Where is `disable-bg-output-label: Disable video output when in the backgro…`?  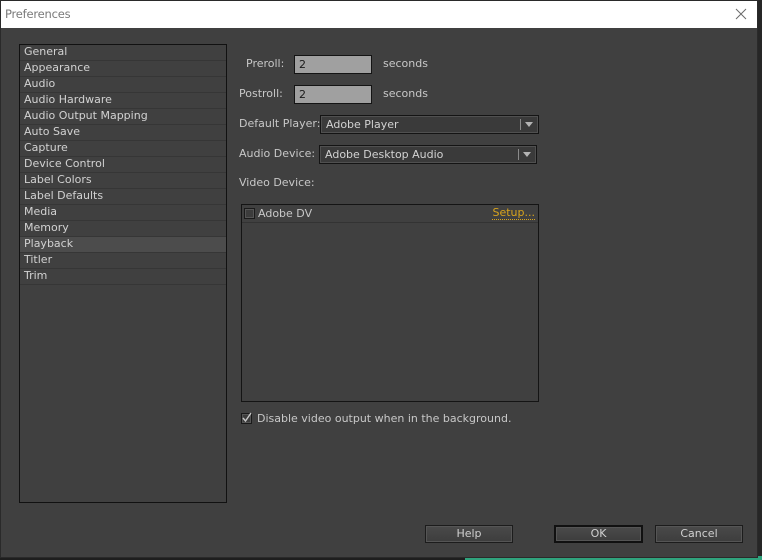
disable-bg-output-label: Disable video output when in the backgro… is located at coordinates (384, 418).